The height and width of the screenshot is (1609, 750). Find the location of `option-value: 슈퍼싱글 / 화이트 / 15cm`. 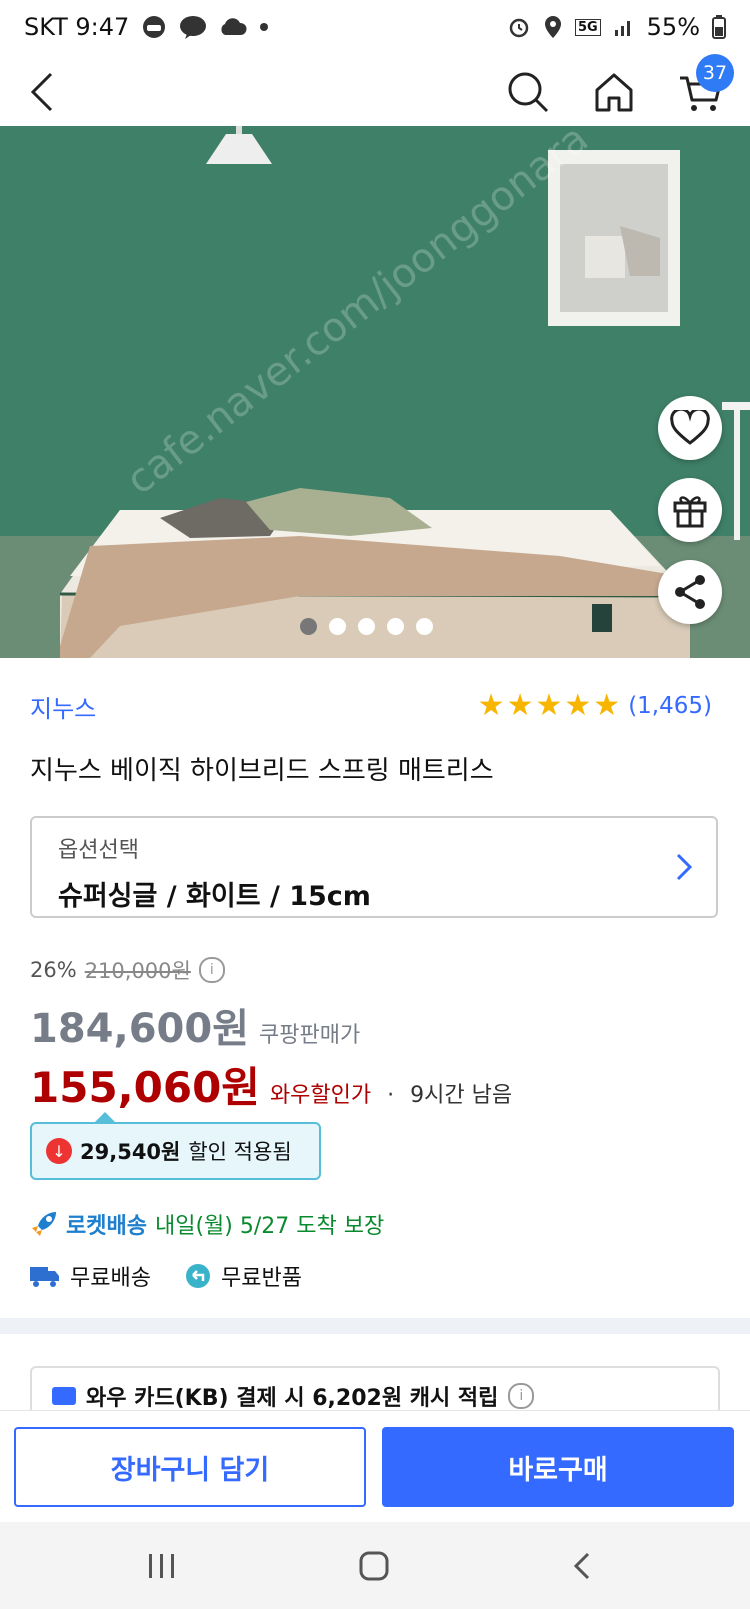

option-value: 슈퍼싱글 / 화이트 / 15cm is located at coordinates (214, 896).